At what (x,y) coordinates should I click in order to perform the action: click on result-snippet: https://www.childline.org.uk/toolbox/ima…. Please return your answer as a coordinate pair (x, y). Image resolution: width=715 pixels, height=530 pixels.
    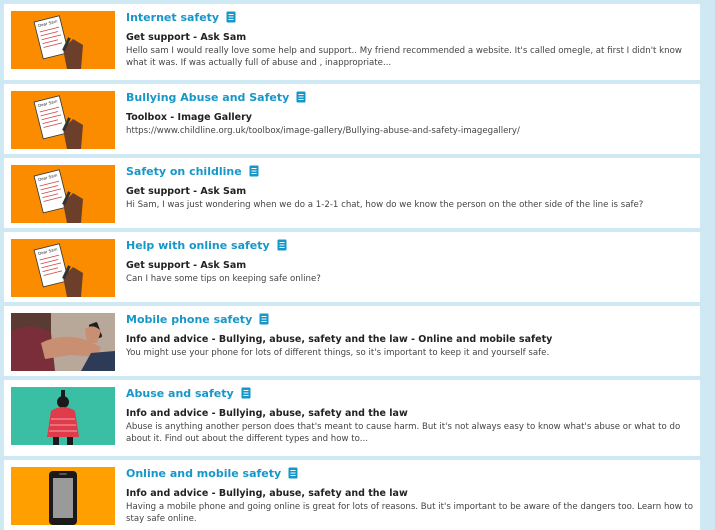
    Looking at the image, I should click on (323, 131).